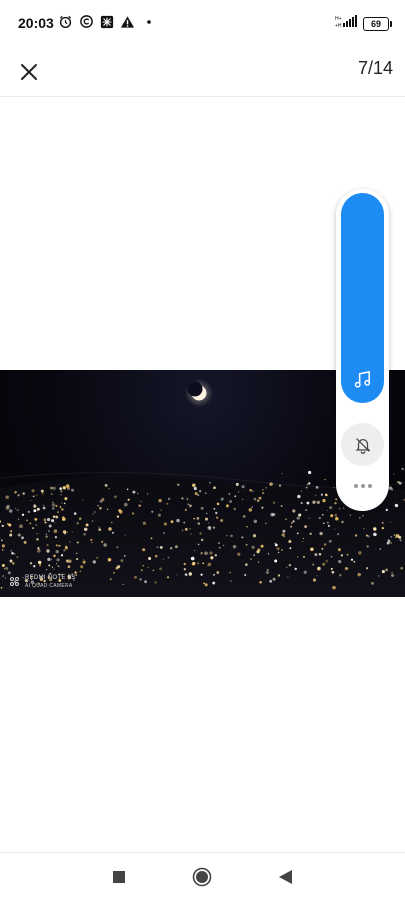  I want to click on dot-icon, so click(149, 21).